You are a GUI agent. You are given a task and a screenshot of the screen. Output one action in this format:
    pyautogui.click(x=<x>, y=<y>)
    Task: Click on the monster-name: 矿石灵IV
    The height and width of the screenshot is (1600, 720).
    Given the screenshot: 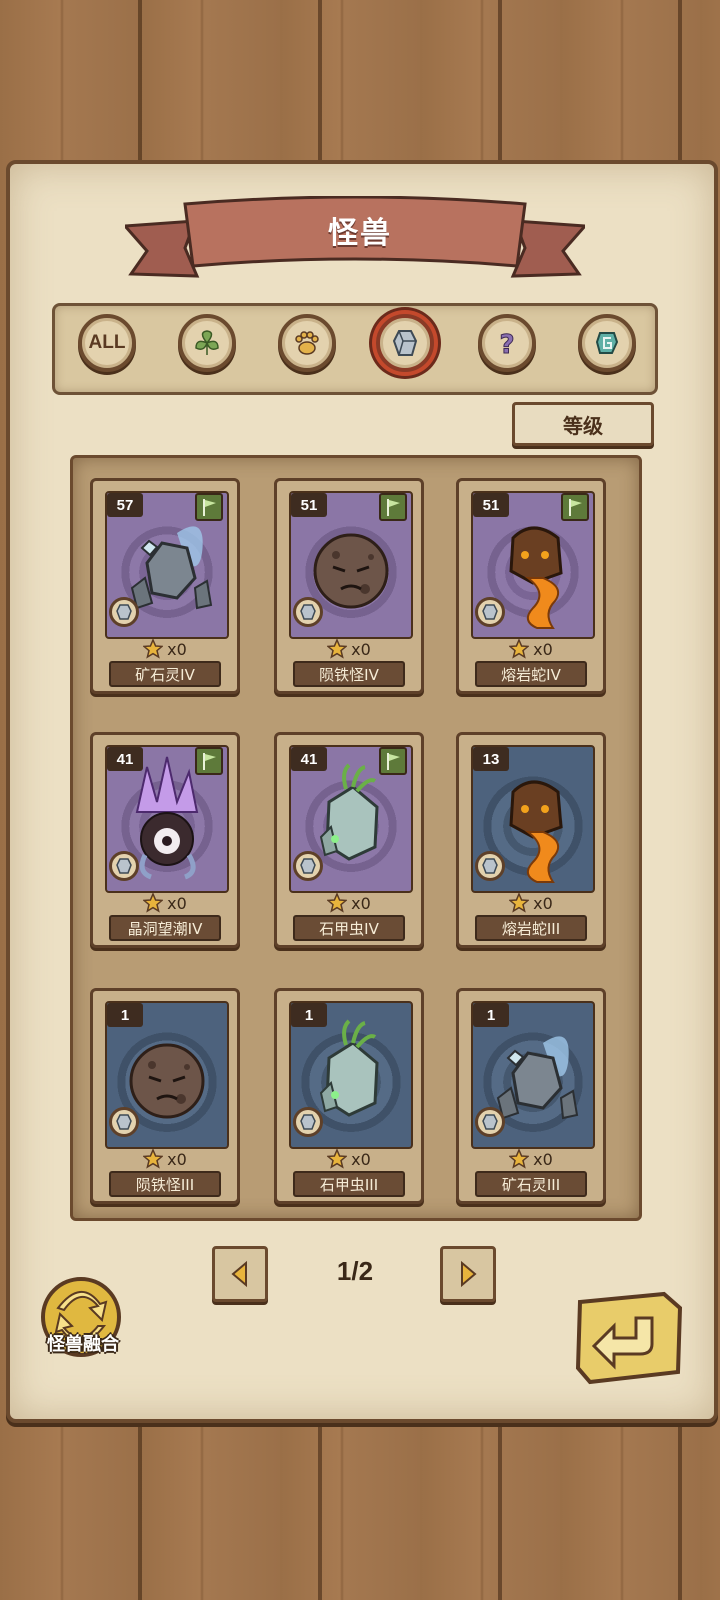 What is the action you would take?
    pyautogui.click(x=165, y=674)
    